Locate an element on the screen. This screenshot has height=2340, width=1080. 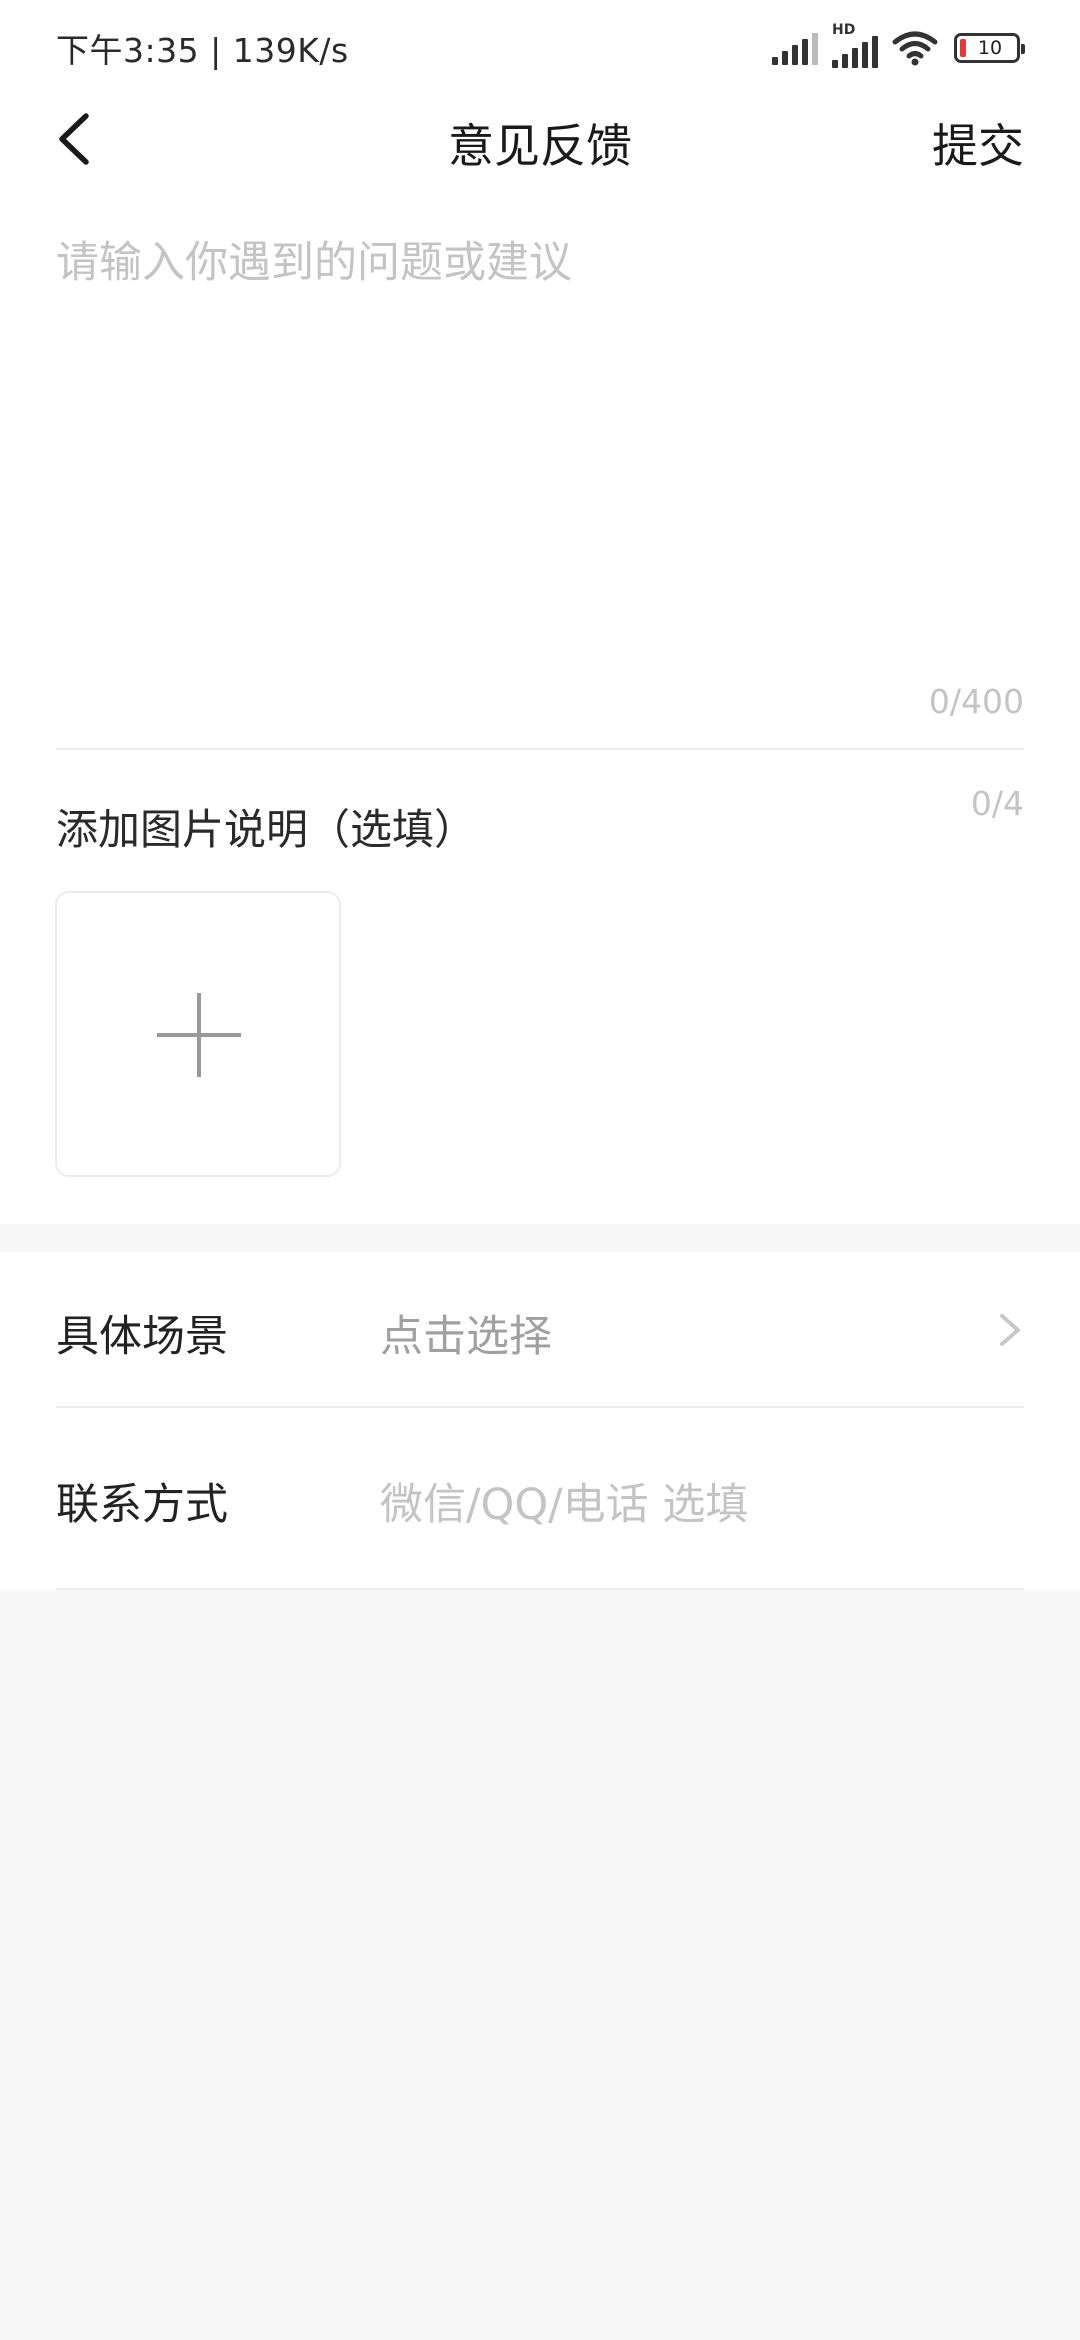
status-time-speed: 下午3:35 | 139K/s is located at coordinates (202, 50).